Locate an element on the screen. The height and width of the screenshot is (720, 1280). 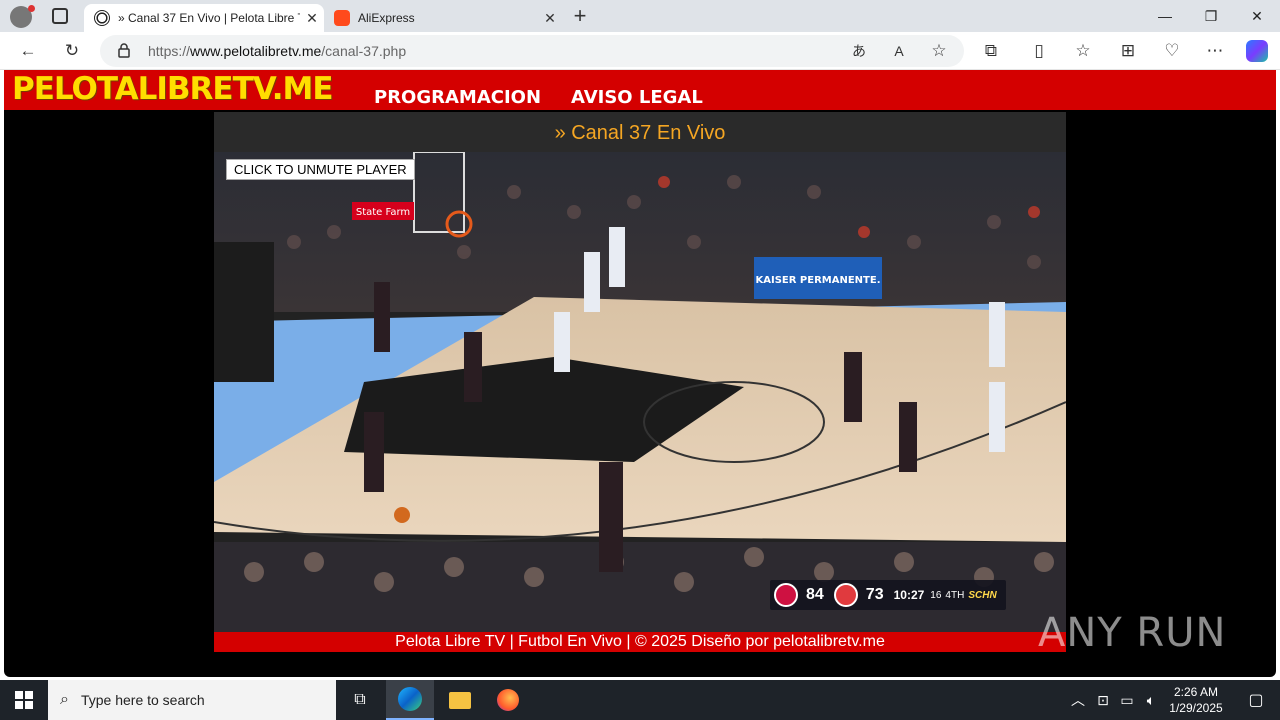
task-view-icon: ⧉ is located at coordinates (360, 700).